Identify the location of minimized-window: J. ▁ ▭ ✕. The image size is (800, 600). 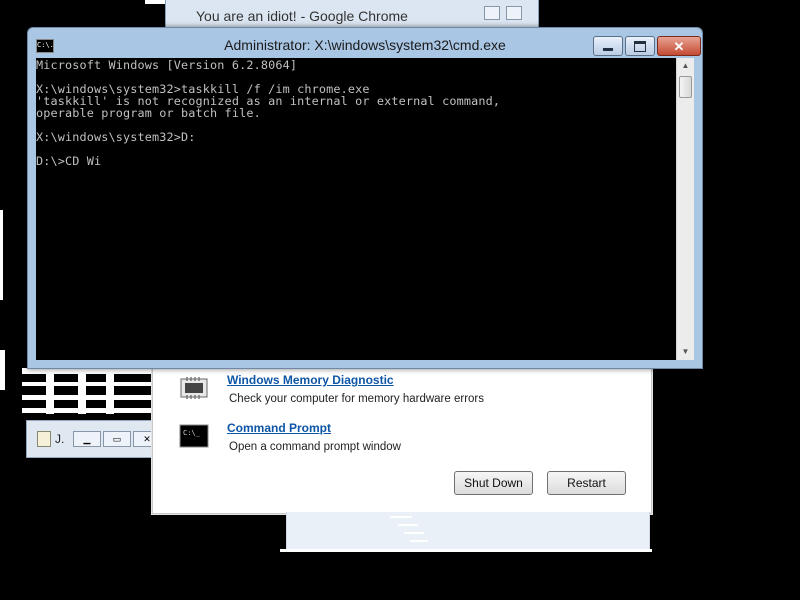
(94, 439).